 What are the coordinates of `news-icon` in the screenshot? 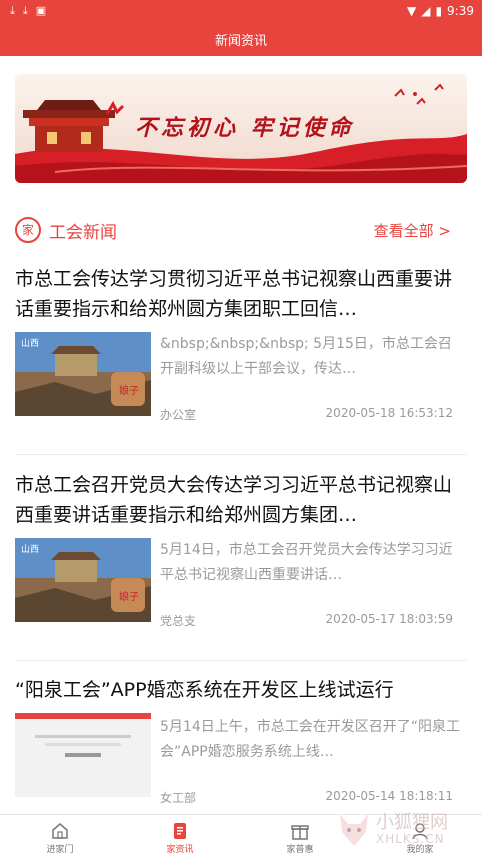 It's located at (180, 831).